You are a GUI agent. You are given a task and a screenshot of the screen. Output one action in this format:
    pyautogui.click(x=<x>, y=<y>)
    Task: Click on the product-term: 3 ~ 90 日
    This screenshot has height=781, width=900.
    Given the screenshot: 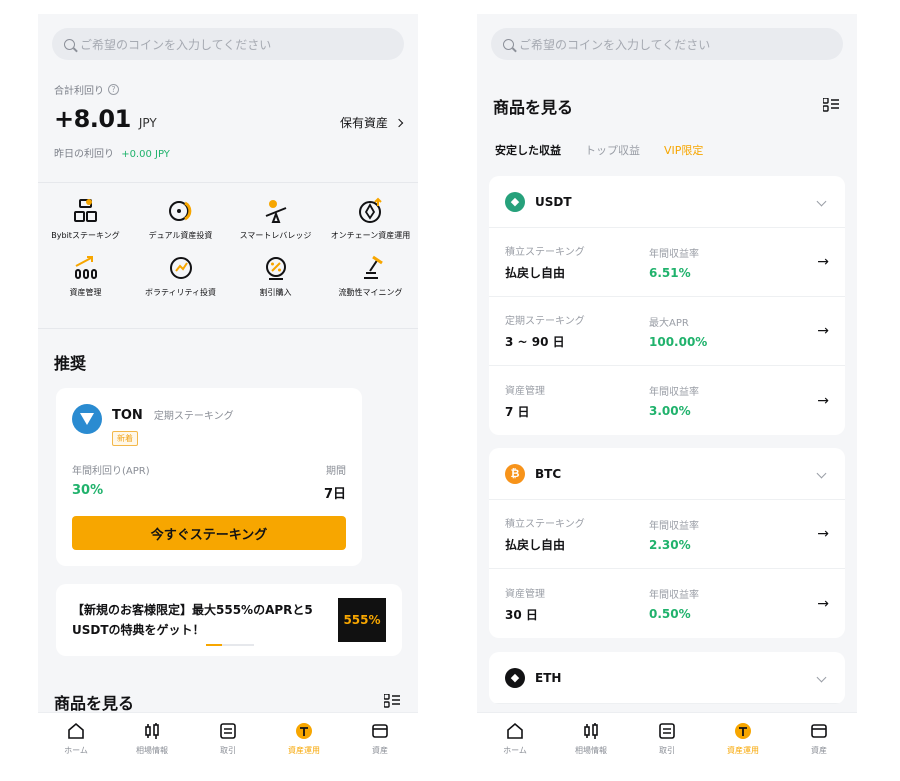 What is the action you would take?
    pyautogui.click(x=535, y=342)
    